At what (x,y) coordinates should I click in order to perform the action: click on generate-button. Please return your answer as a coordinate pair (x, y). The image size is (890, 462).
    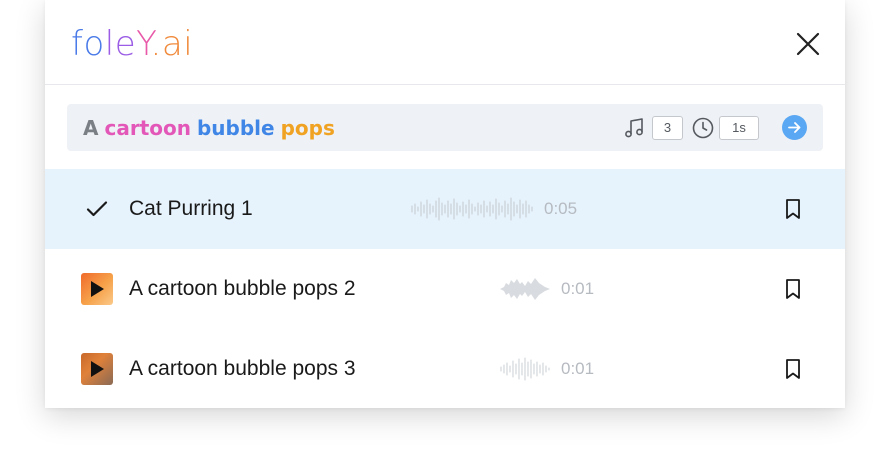
    Looking at the image, I should click on (794, 127).